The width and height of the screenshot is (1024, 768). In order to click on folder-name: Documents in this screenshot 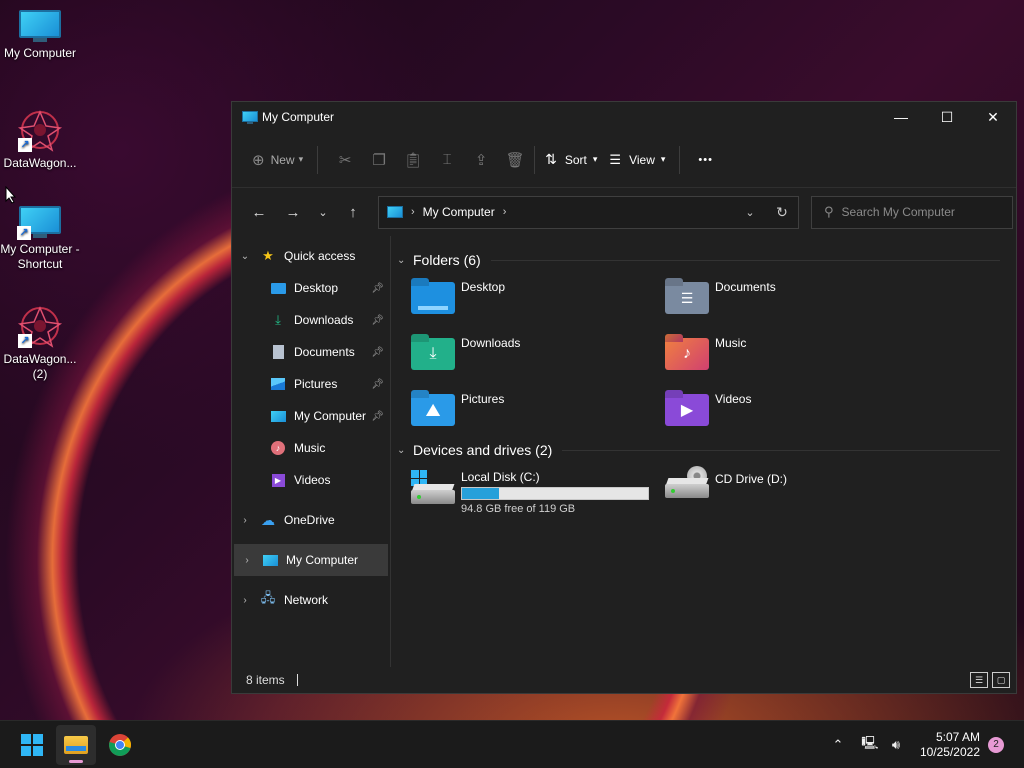, I will do `click(745, 287)`.